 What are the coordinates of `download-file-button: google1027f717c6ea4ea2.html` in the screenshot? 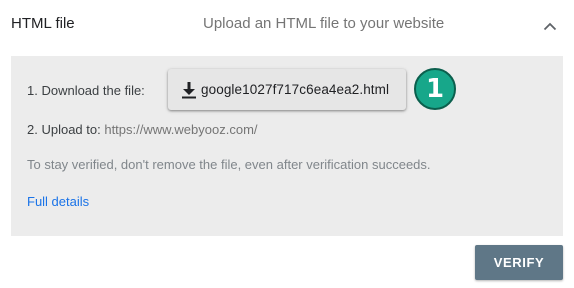 It's located at (287, 89).